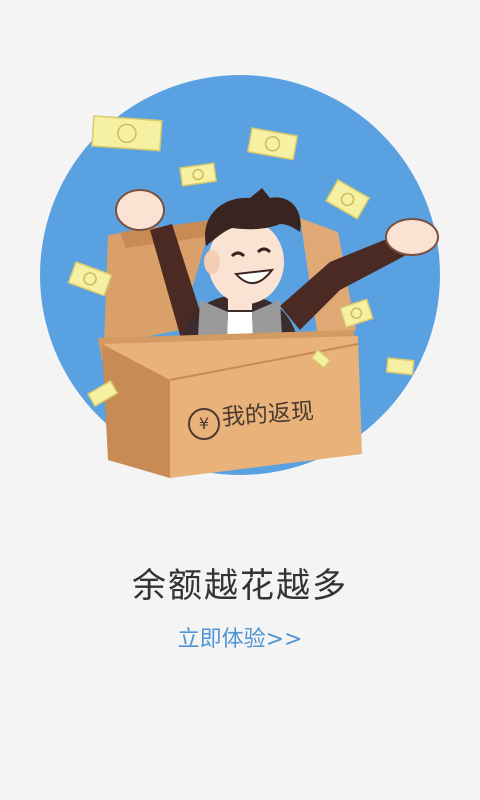 The width and height of the screenshot is (480, 800). I want to click on try-now-link: 立即体验>>, so click(240, 640).